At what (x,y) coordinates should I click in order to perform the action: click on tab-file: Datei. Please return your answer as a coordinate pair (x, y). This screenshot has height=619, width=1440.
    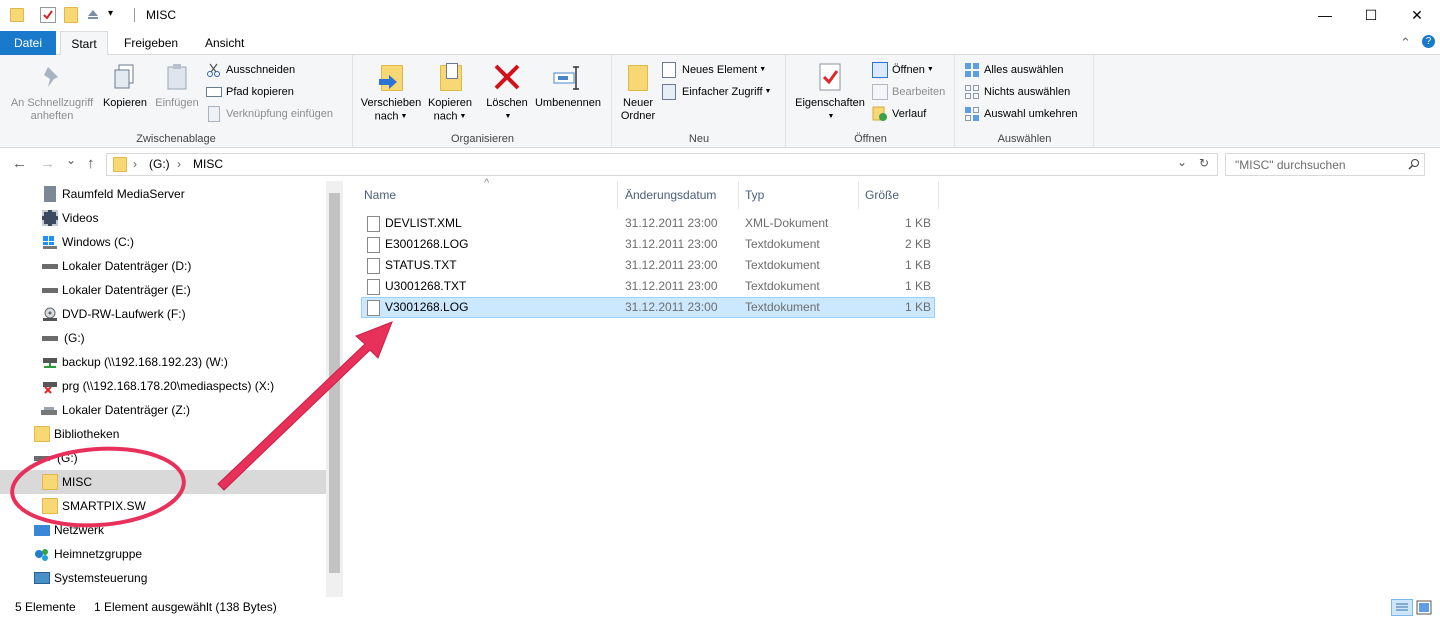
    Looking at the image, I should click on (28, 43).